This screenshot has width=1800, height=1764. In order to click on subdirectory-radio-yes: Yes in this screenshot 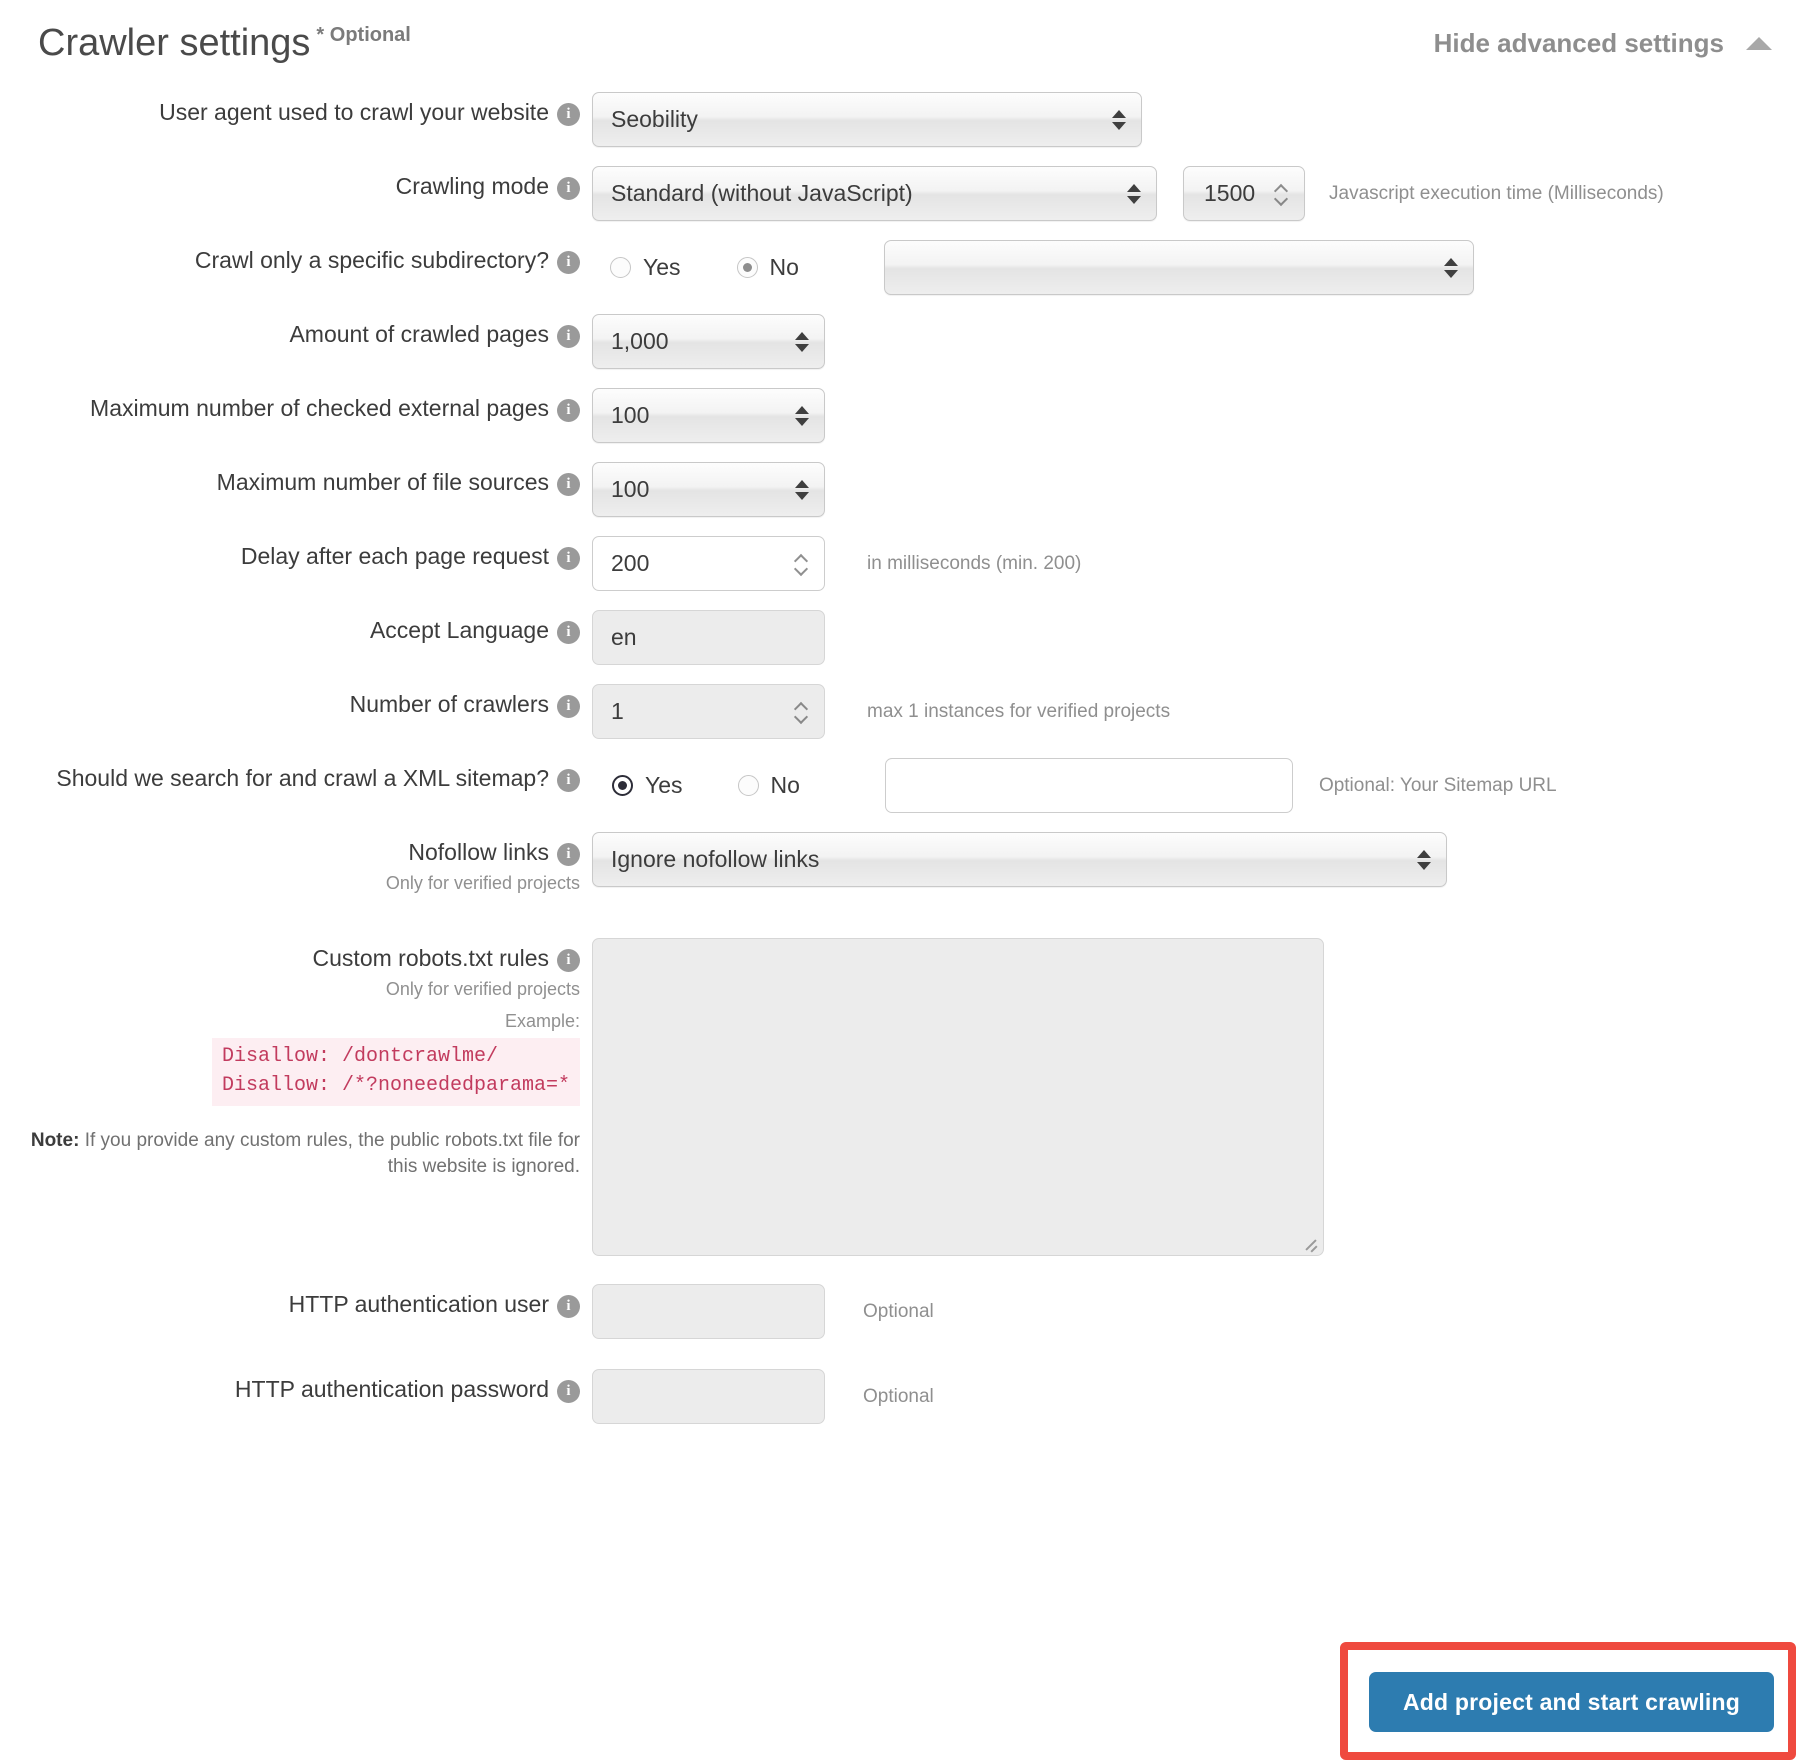, I will do `click(645, 267)`.